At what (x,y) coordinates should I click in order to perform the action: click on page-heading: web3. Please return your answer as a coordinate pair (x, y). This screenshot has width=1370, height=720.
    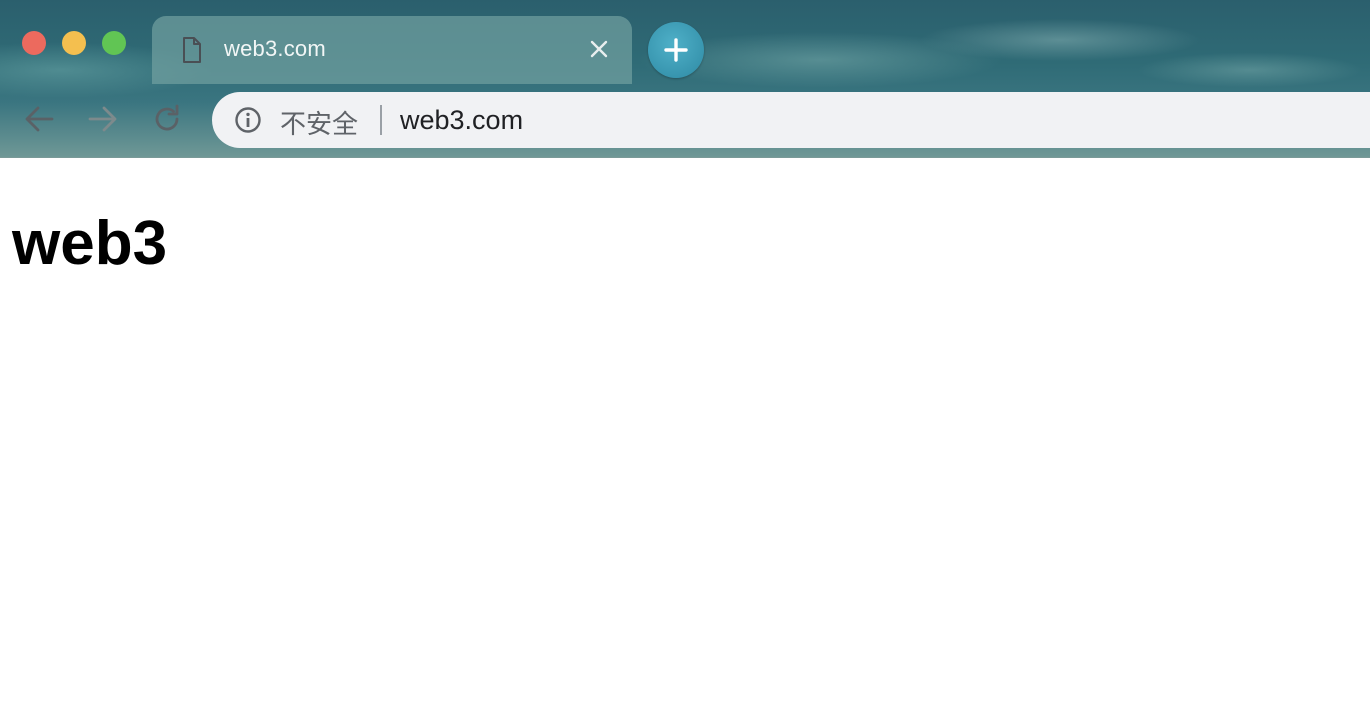
    Looking at the image, I should click on (90, 243).